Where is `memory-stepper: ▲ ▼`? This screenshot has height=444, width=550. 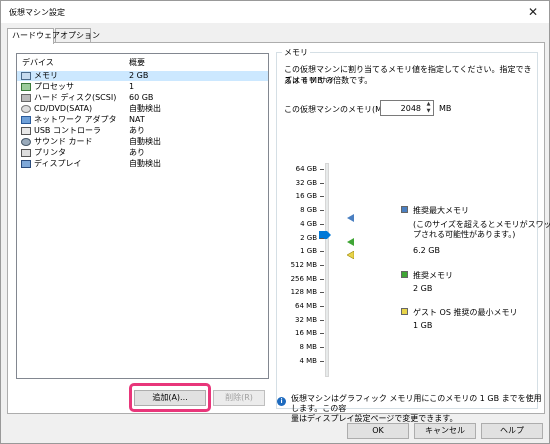
memory-stepper: ▲ ▼ is located at coordinates (407, 108).